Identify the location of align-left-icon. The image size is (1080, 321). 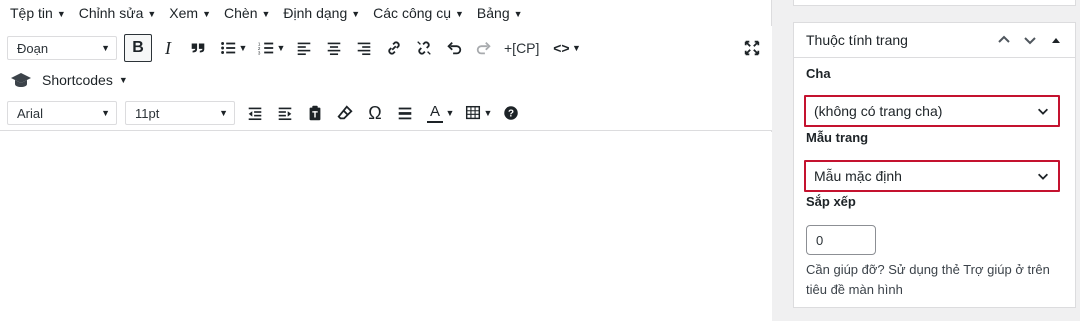
(304, 49).